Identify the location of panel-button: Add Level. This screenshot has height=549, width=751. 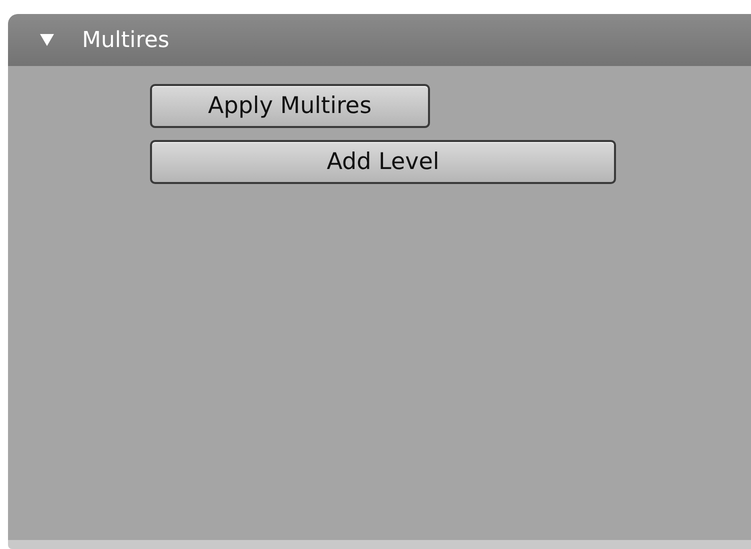
(383, 162).